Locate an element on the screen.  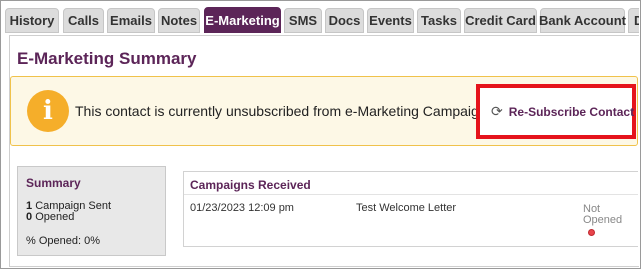
campaign-date: 01/23/2023 12:09 pm is located at coordinates (242, 208).